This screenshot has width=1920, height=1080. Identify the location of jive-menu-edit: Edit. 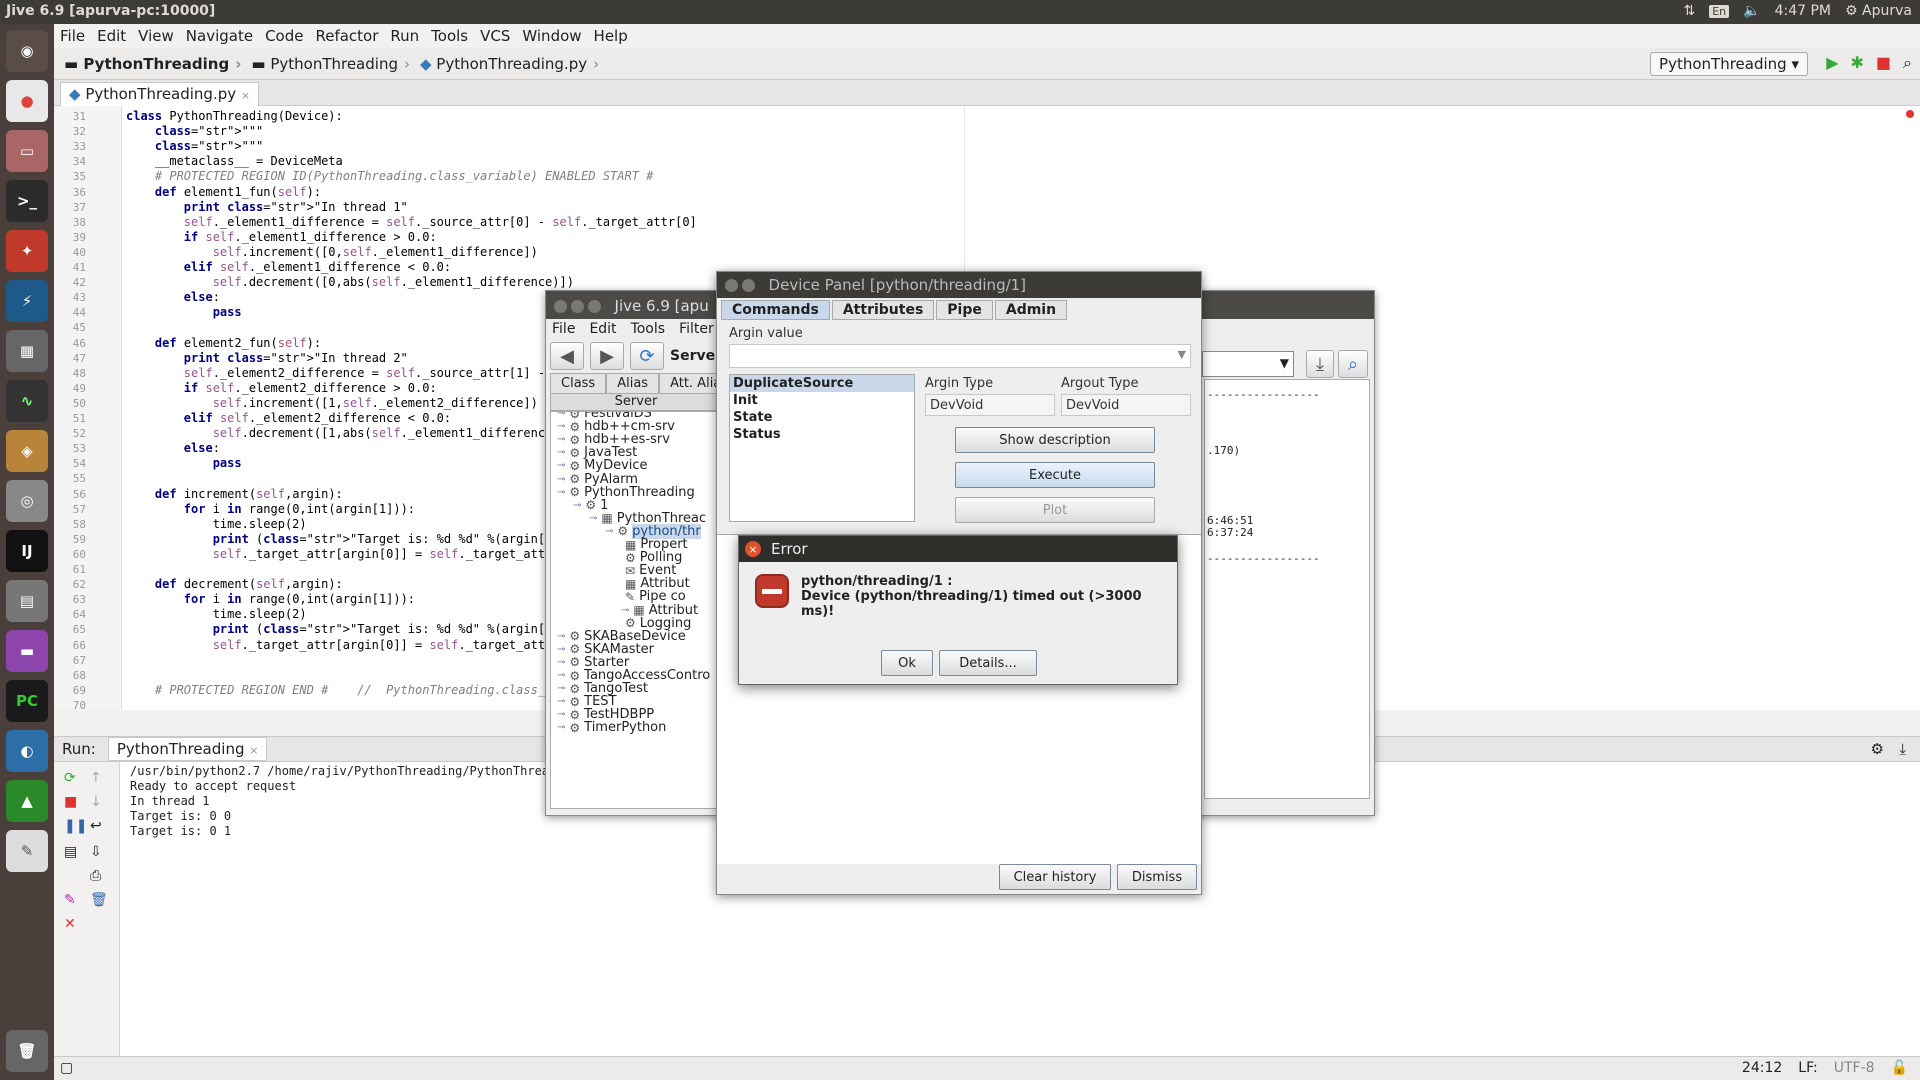
(602, 330).